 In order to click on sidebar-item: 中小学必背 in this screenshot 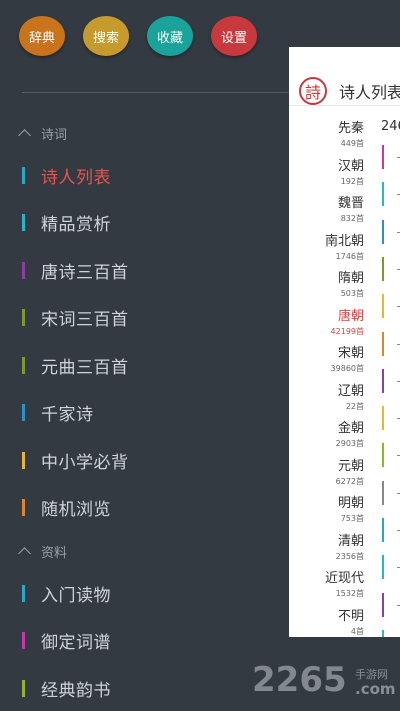, I will do `click(75, 460)`.